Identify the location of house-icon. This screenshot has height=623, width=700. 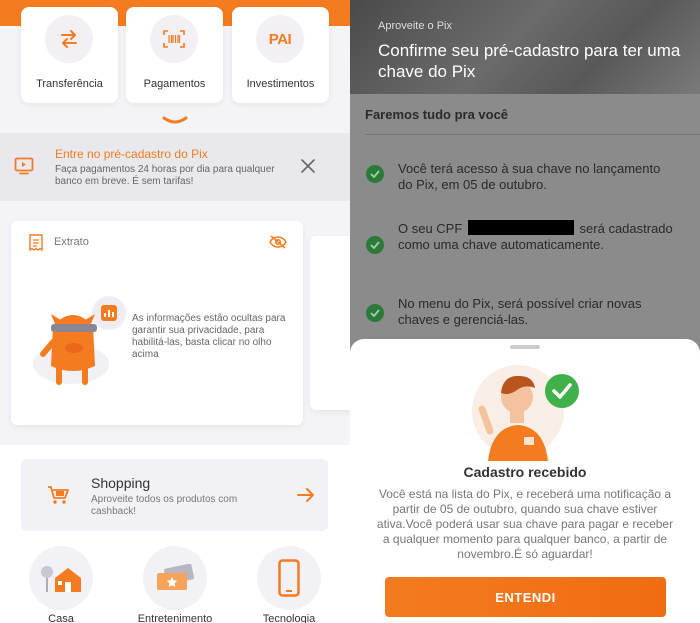
(61, 578).